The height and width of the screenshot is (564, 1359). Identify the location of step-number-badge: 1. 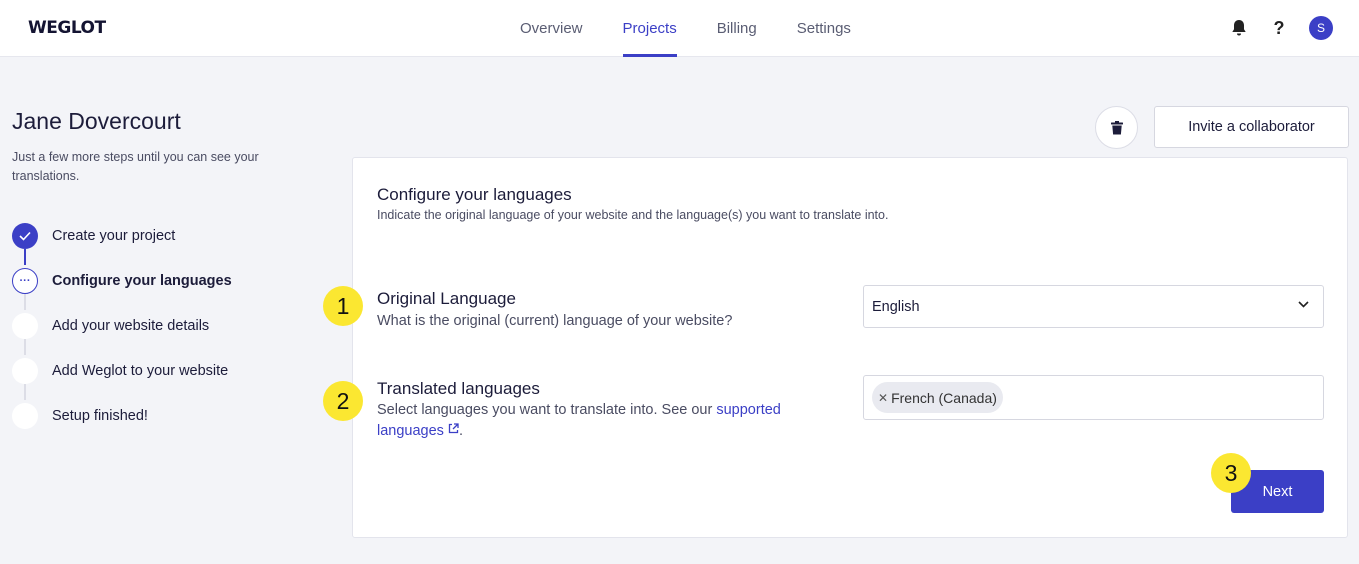
(343, 306).